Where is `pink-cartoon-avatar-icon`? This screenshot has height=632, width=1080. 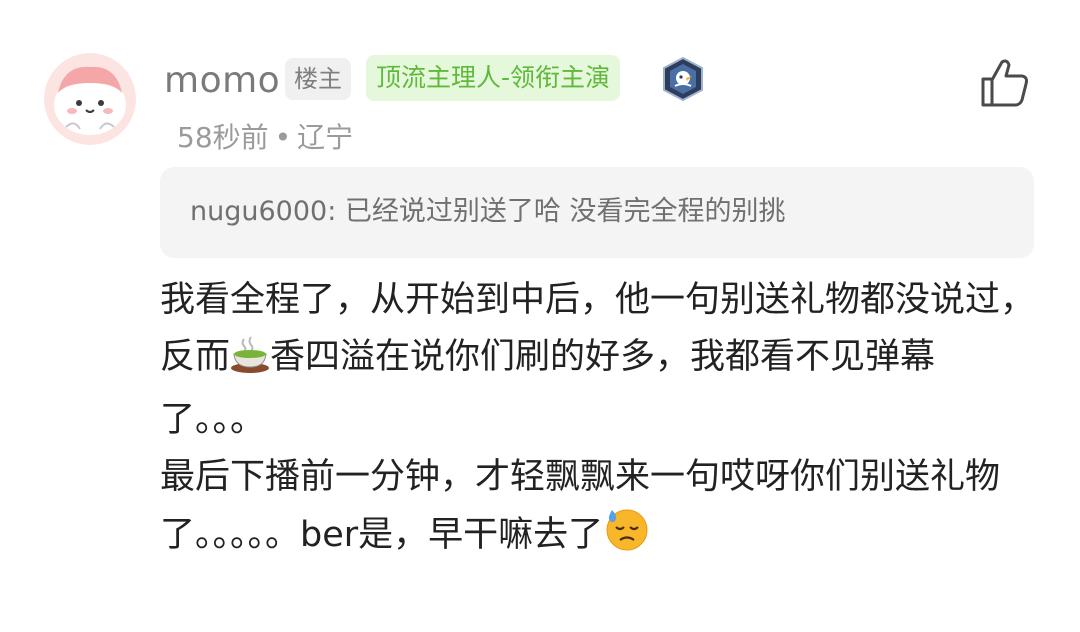 pink-cartoon-avatar-icon is located at coordinates (90, 99).